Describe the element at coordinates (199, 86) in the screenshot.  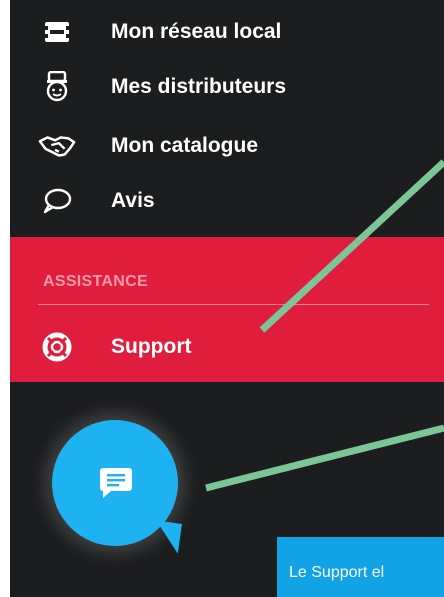
I see `nav-item-label: Mes distributeurs` at that location.